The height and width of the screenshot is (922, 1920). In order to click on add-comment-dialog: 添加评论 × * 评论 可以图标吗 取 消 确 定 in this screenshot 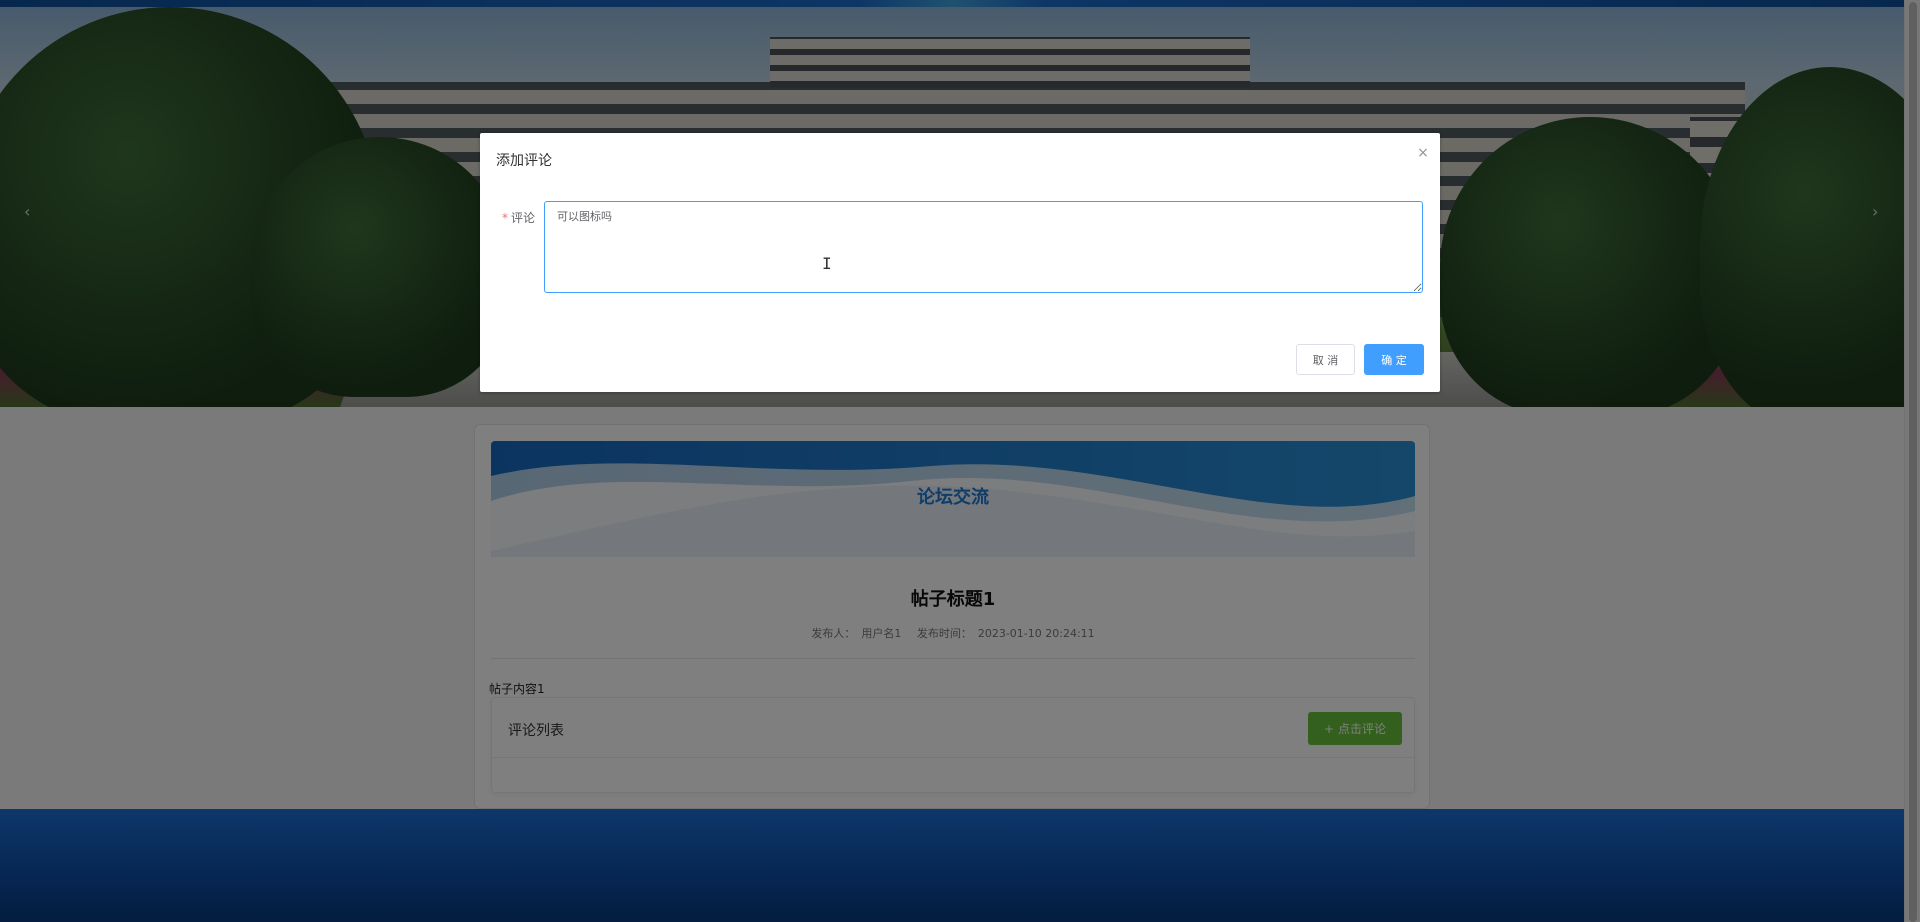, I will do `click(960, 262)`.